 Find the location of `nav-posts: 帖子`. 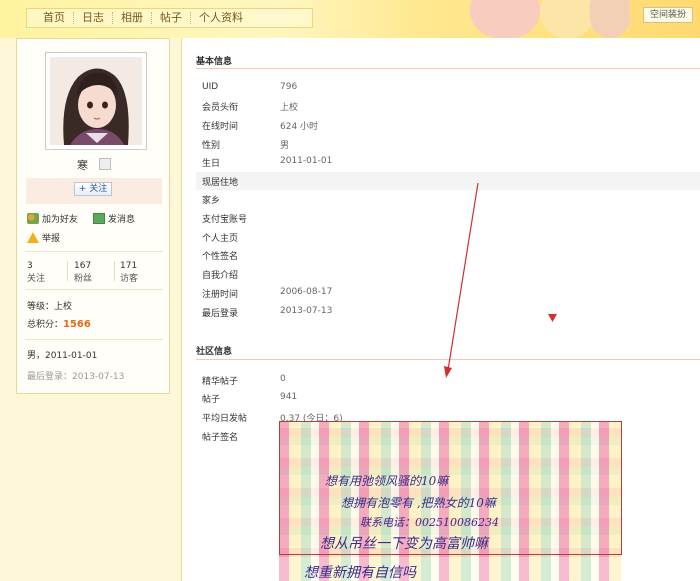

nav-posts: 帖子 is located at coordinates (171, 18).